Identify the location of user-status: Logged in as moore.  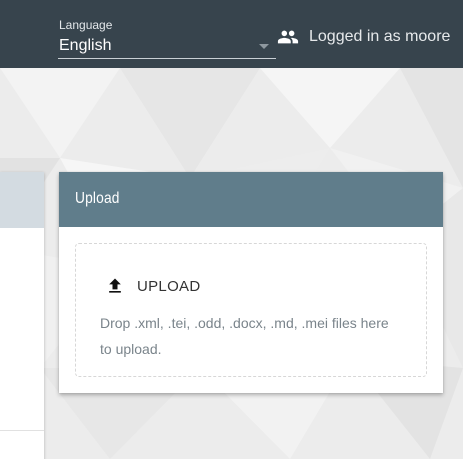
(363, 37).